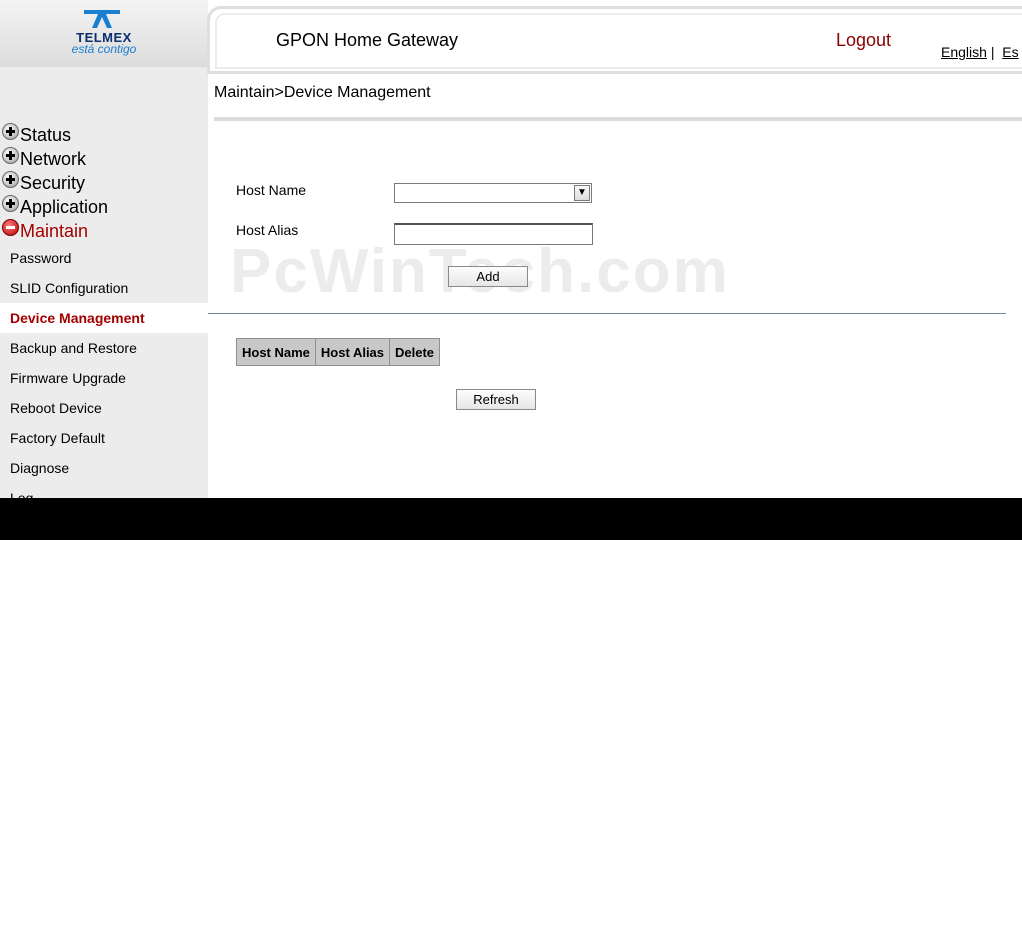 Image resolution: width=1022 pixels, height=935 pixels. What do you see at coordinates (1010, 52) in the screenshot?
I see `language-spanish-link: Es` at bounding box center [1010, 52].